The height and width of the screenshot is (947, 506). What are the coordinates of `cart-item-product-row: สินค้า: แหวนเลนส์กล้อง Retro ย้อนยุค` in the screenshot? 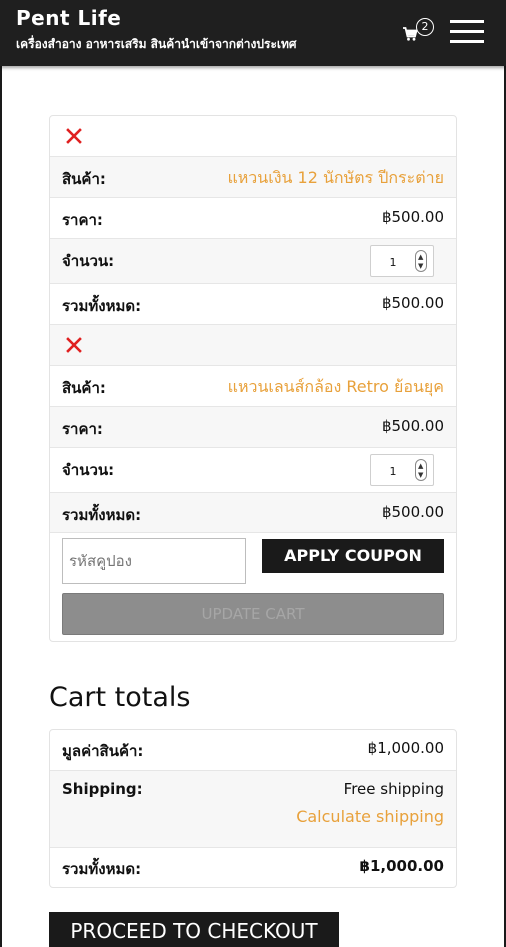 It's located at (253, 385).